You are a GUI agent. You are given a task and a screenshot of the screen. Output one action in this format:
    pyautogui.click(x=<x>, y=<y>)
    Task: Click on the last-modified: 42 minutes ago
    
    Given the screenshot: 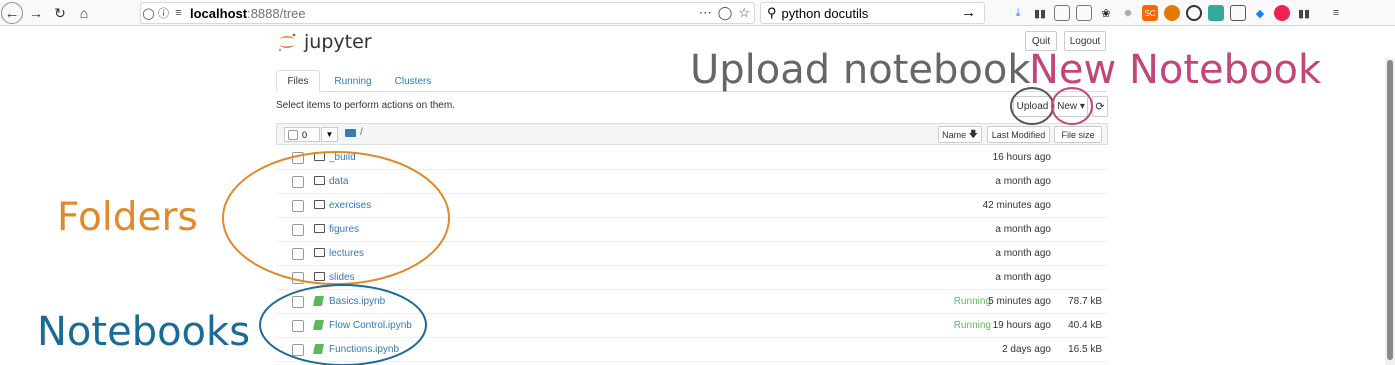 What is the action you would take?
    pyautogui.click(x=1016, y=205)
    